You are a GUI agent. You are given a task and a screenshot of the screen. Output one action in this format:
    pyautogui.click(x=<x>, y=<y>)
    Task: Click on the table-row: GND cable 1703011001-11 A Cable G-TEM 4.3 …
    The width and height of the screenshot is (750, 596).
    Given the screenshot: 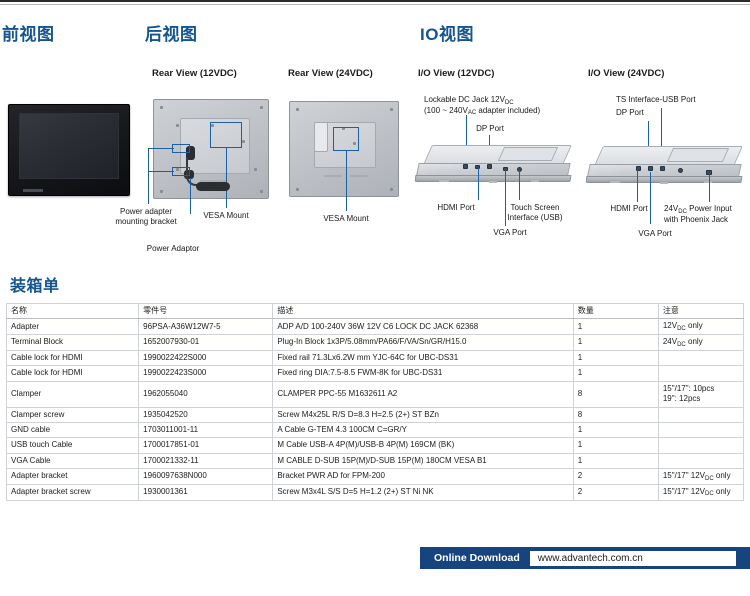 What is the action you would take?
    pyautogui.click(x=375, y=430)
    